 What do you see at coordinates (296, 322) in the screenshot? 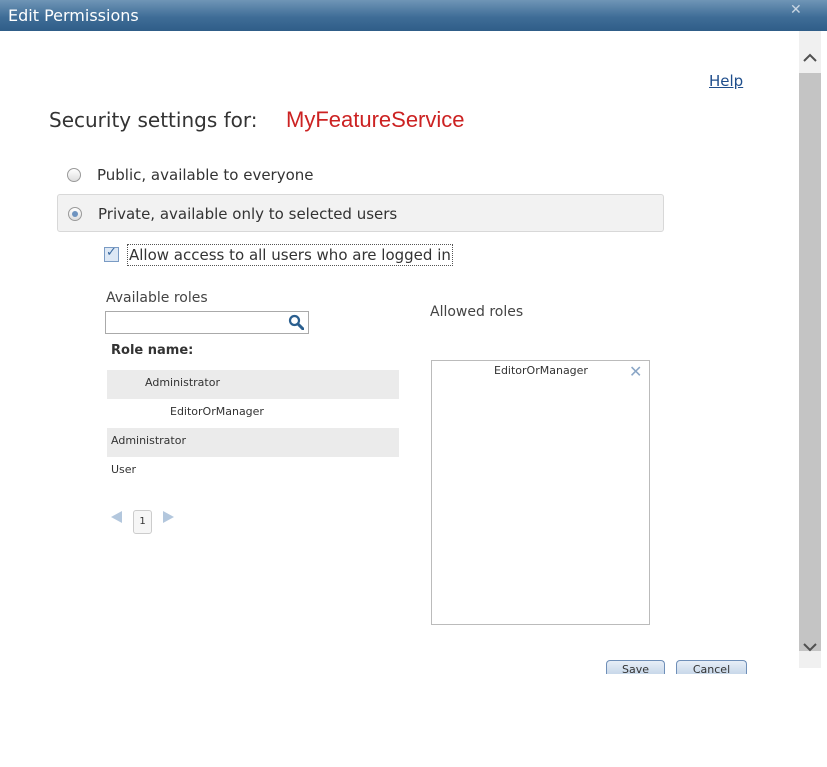
I see `search-icon` at bounding box center [296, 322].